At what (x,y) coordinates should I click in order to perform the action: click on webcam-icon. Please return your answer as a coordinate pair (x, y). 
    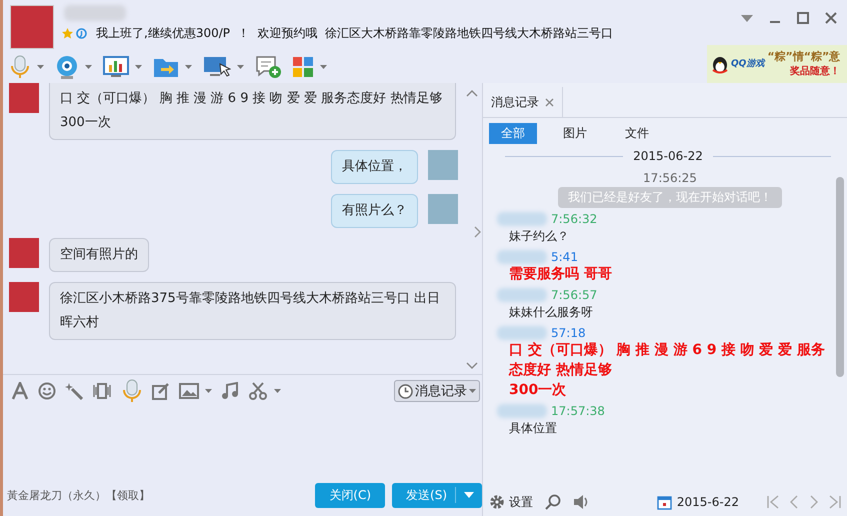
    Looking at the image, I should click on (67, 66).